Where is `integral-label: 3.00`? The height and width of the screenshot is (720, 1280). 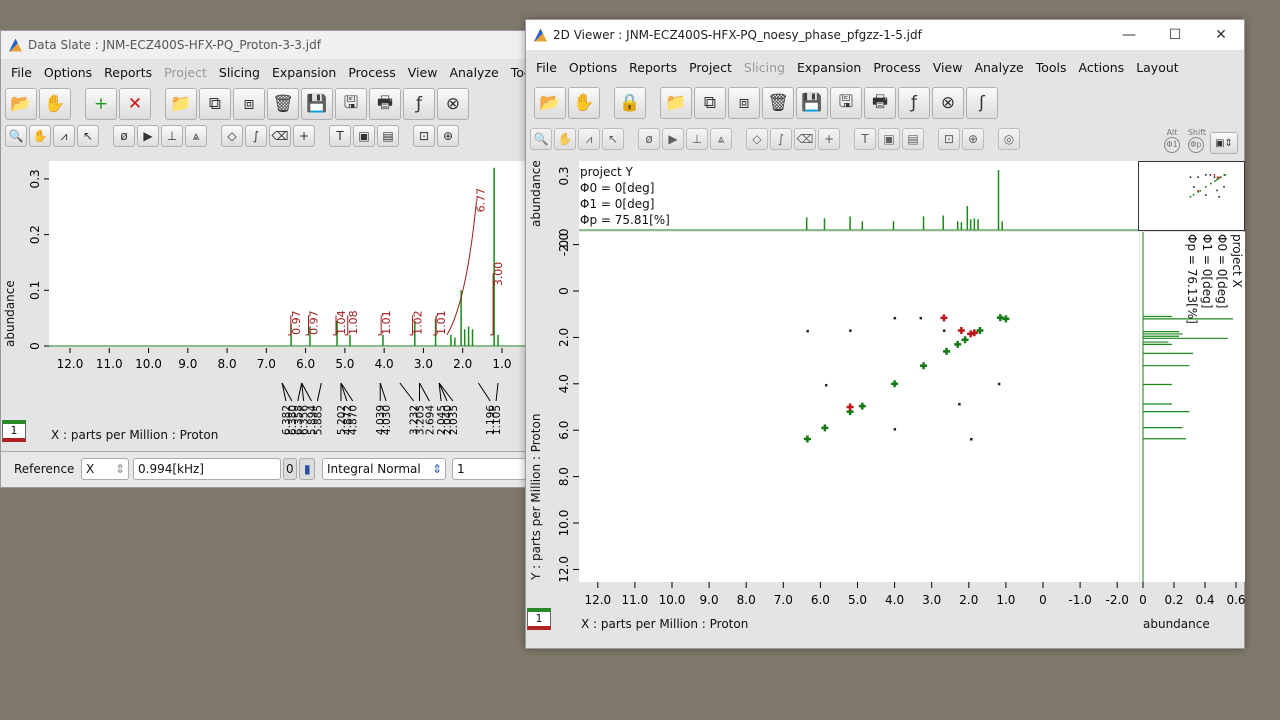 integral-label: 3.00 is located at coordinates (498, 274).